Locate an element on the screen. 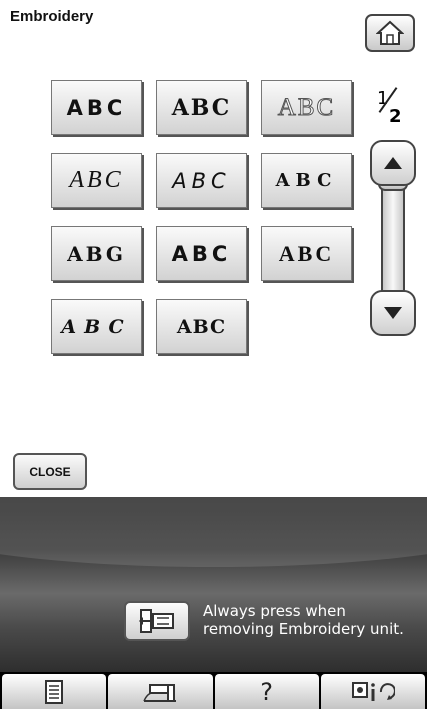 This screenshot has height=709, width=427. font-button-3: ABC is located at coordinates (306, 107).